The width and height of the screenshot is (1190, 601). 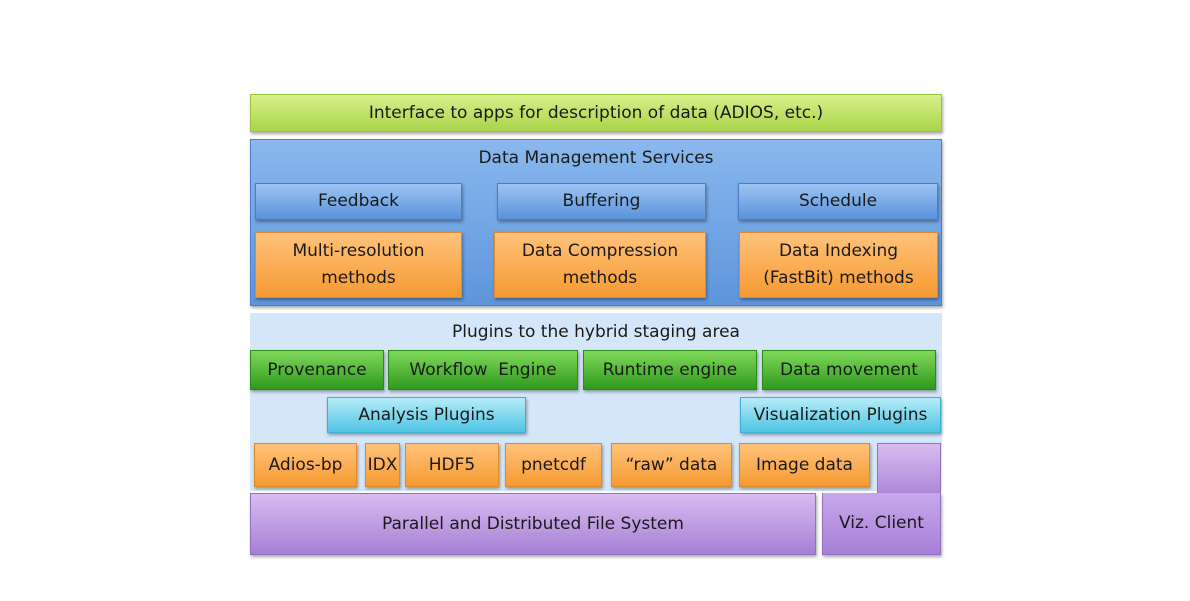 I want to click on multi-resolution-box: Multi-resolution methods, so click(x=358, y=265).